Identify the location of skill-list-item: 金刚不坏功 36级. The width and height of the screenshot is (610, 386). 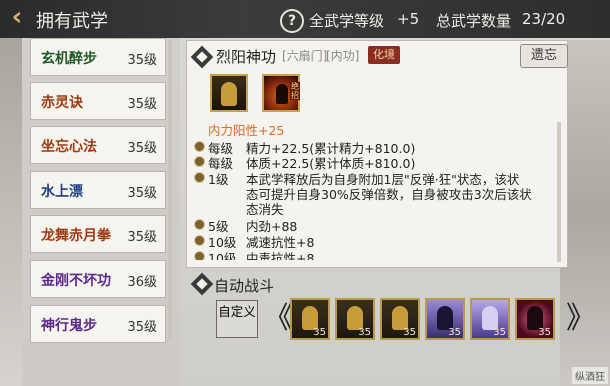
(98, 279).